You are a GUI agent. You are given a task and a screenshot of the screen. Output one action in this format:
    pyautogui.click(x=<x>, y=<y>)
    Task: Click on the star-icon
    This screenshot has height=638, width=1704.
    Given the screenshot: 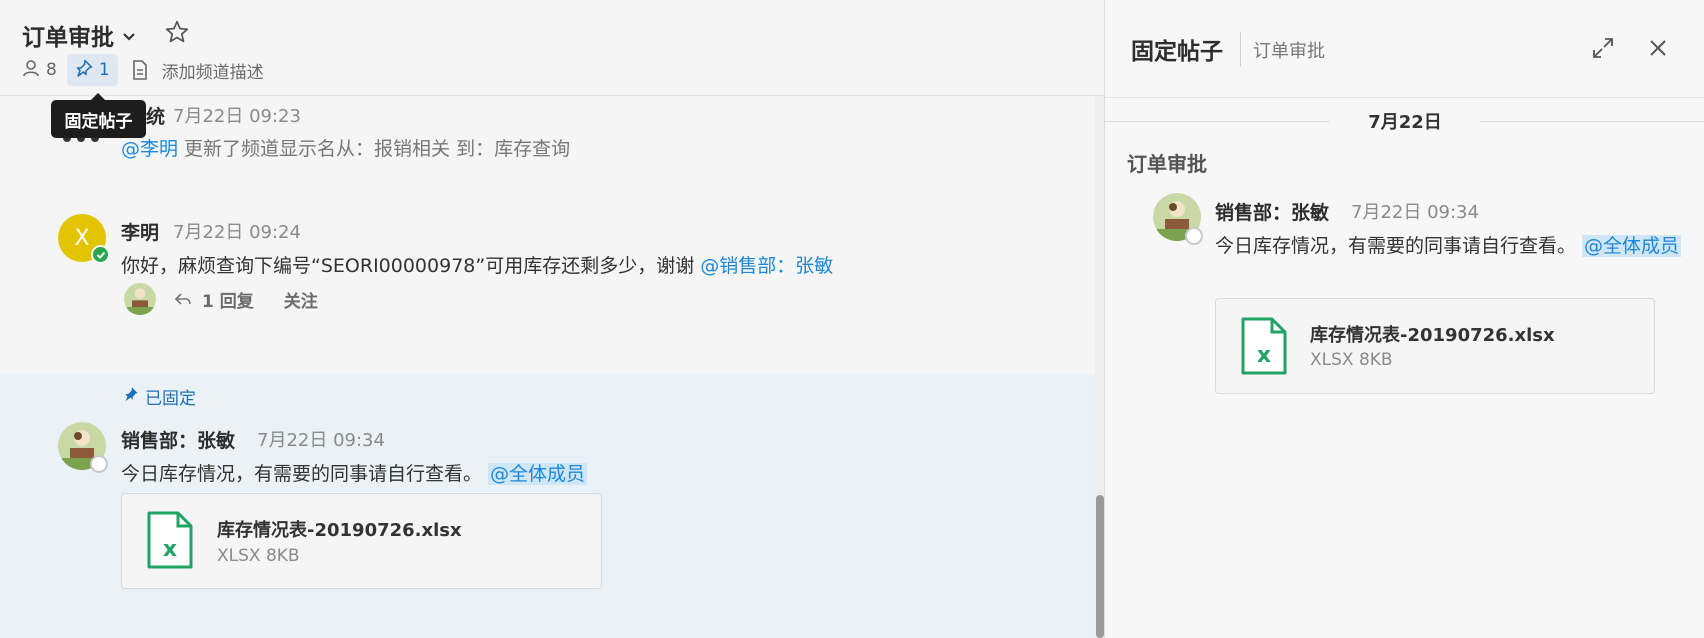 What is the action you would take?
    pyautogui.click(x=177, y=34)
    